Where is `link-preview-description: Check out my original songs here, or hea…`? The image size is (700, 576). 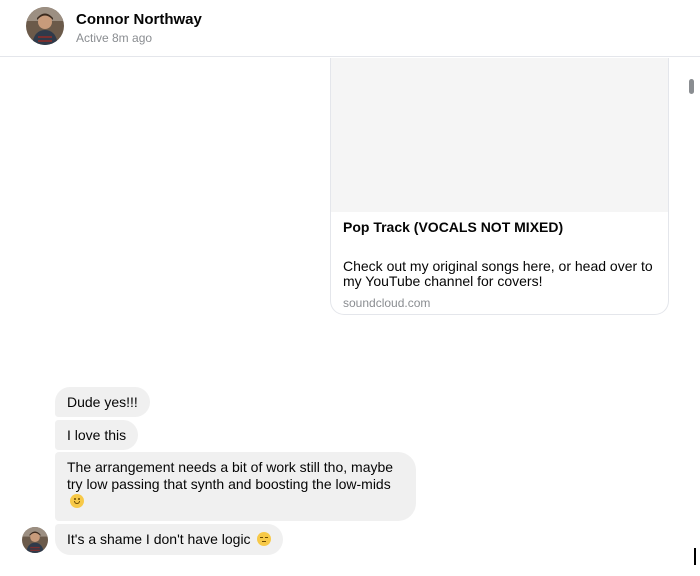 link-preview-description: Check out my original songs here, or hea… is located at coordinates (498, 273).